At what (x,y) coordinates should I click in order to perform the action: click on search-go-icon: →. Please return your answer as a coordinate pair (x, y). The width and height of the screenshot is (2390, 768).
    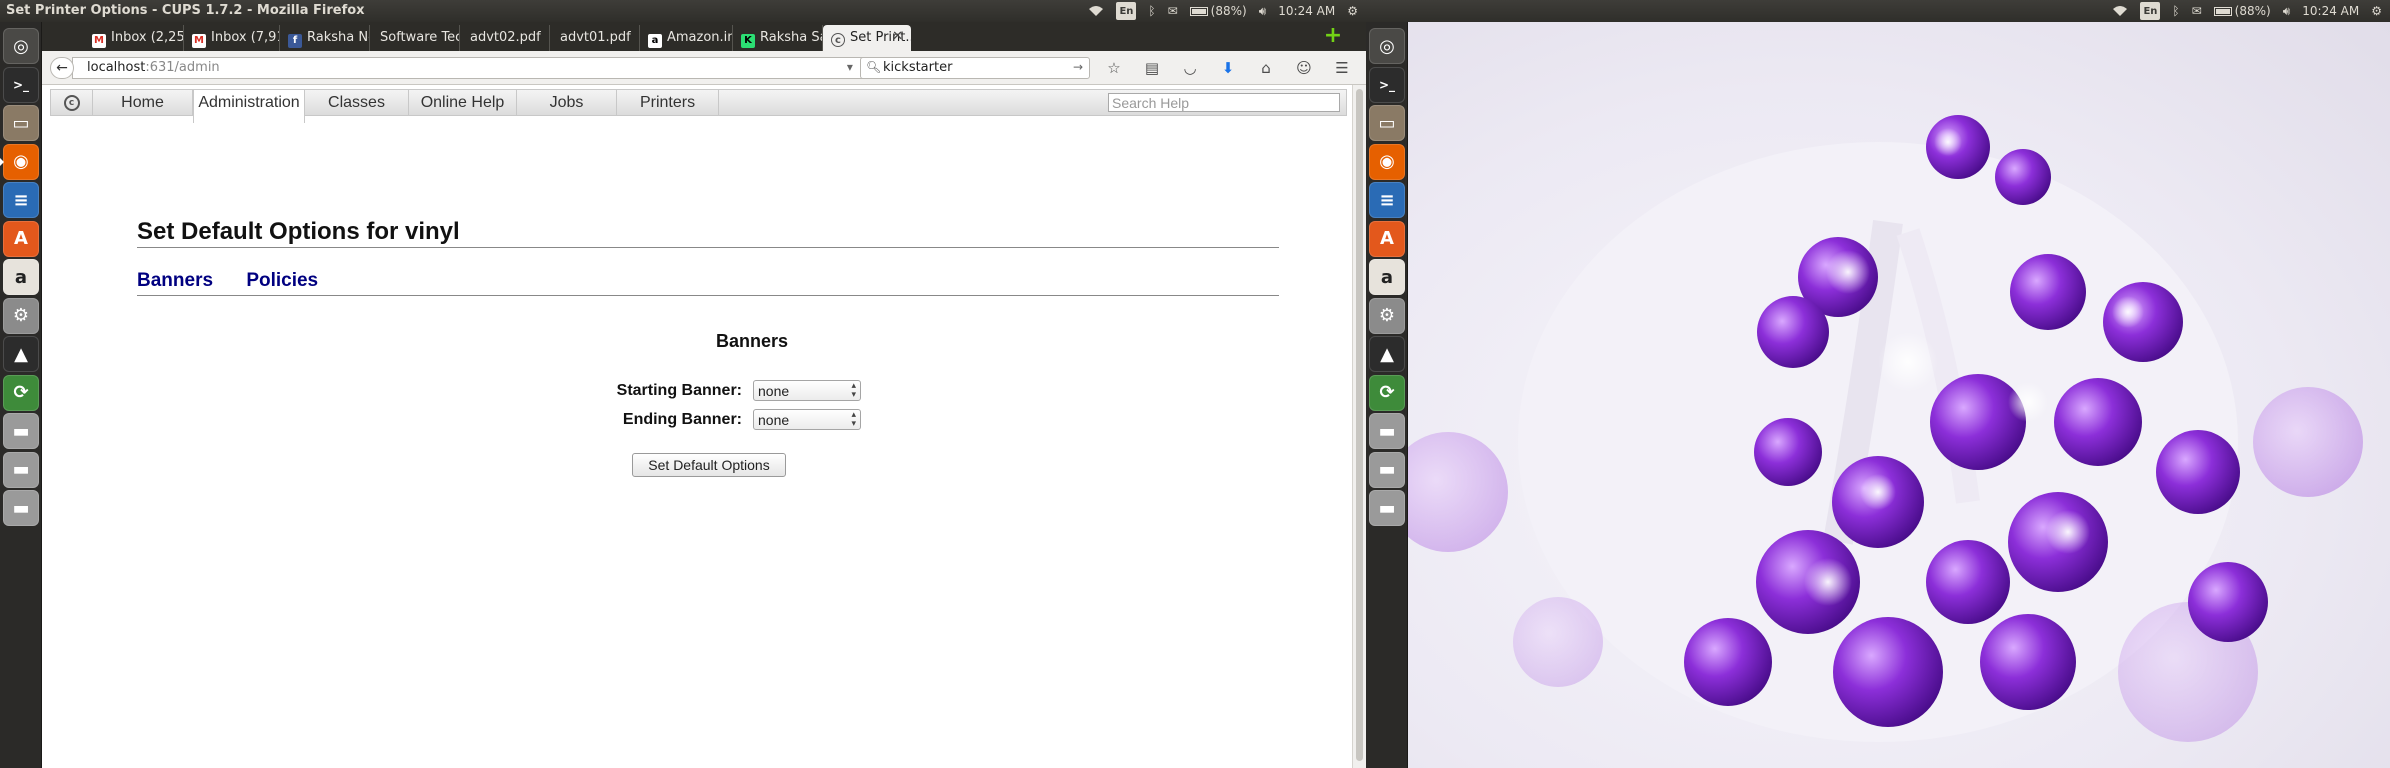
    Looking at the image, I should click on (1078, 67).